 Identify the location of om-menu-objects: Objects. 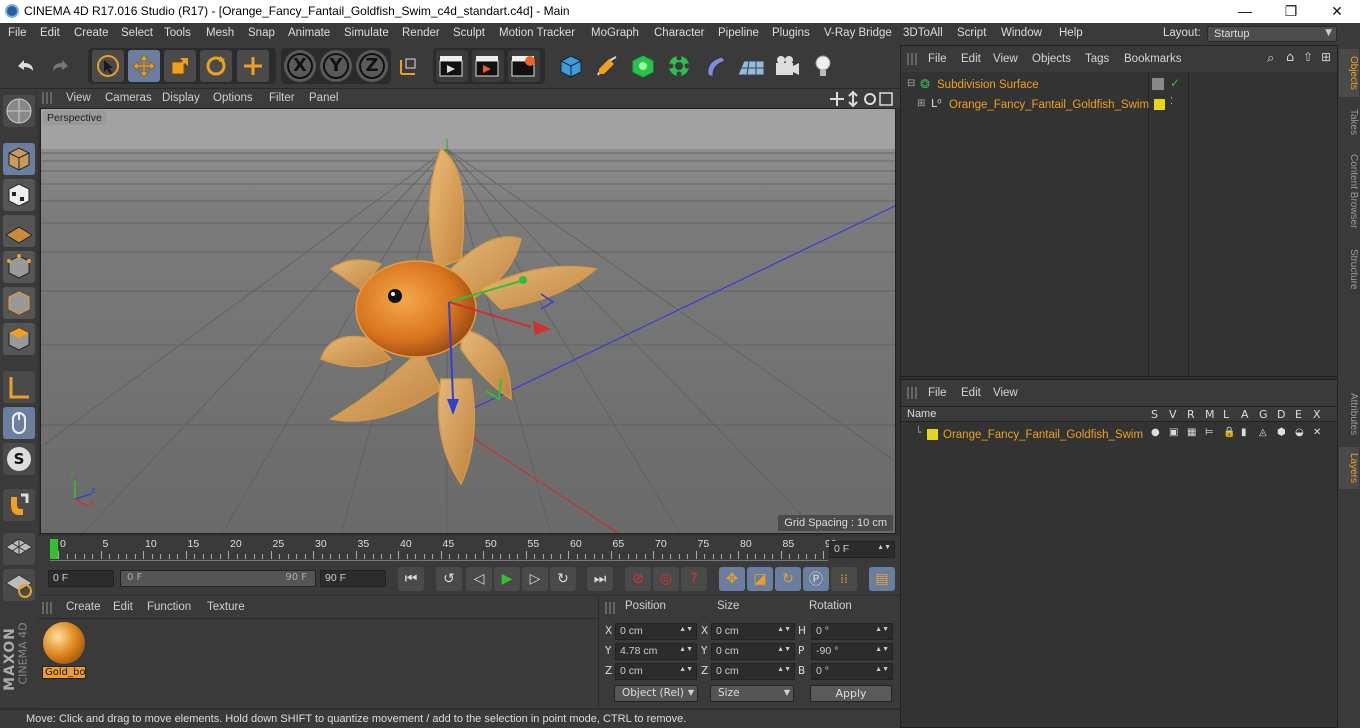
(1051, 59).